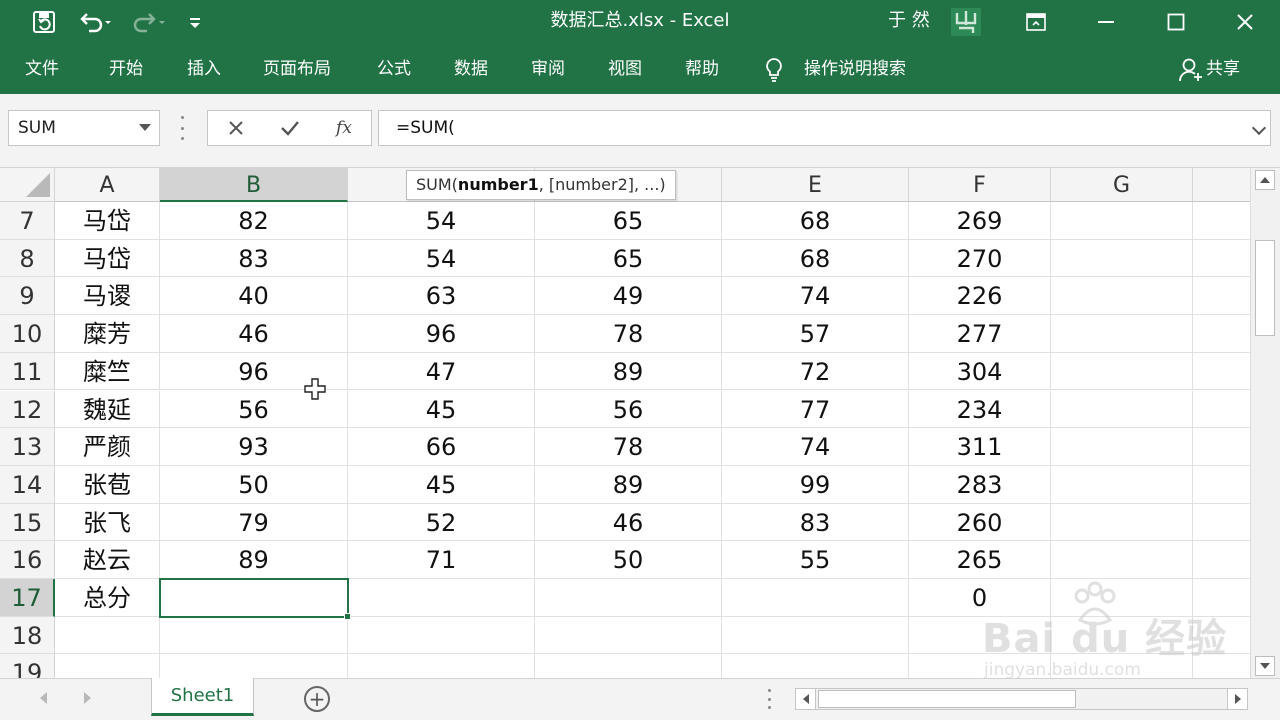  I want to click on column-header-e: E, so click(815, 185).